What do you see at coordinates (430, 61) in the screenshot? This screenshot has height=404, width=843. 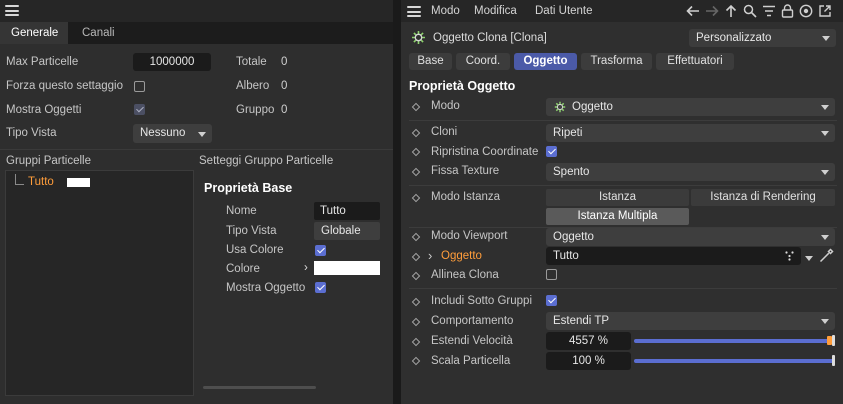 I see `tab-base: Base` at bounding box center [430, 61].